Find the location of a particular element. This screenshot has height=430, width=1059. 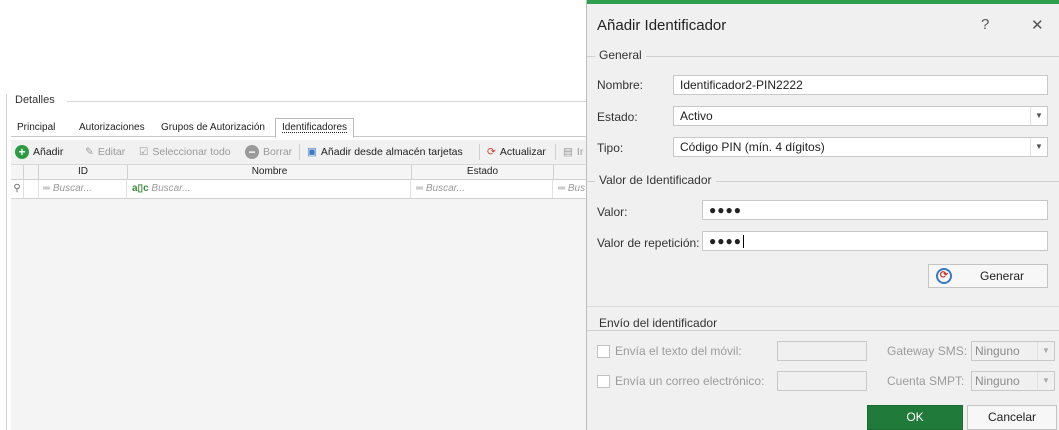

column-header-estado: Estado is located at coordinates (483, 172).